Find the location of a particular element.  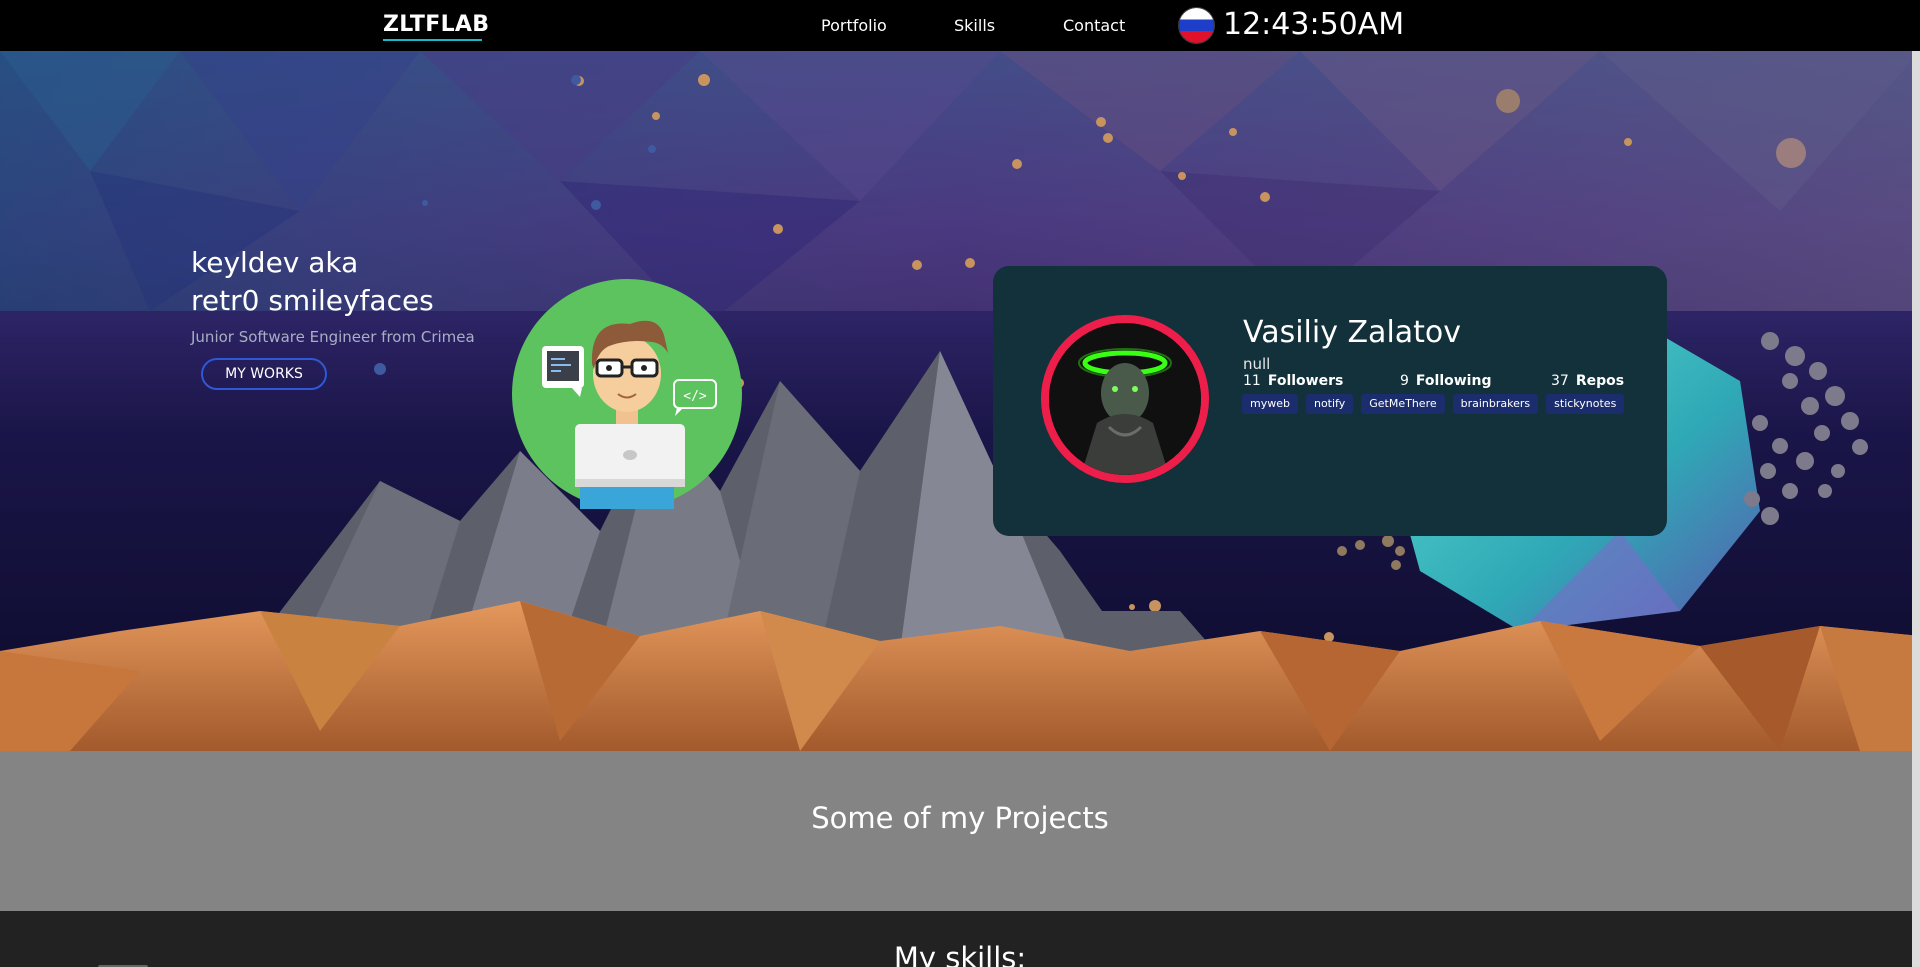

followers-count: 11 is located at coordinates (1252, 381).